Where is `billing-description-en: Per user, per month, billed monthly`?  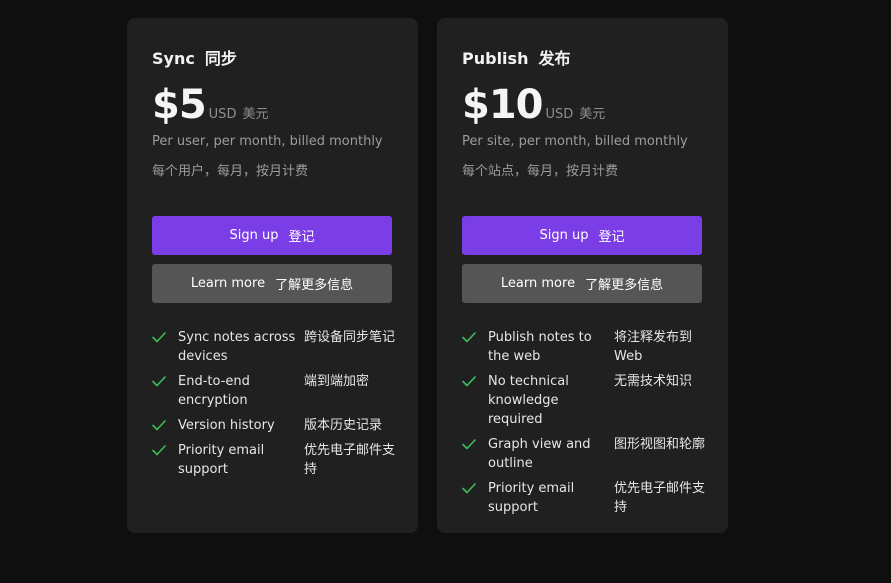 billing-description-en: Per user, per month, billed monthly is located at coordinates (267, 141).